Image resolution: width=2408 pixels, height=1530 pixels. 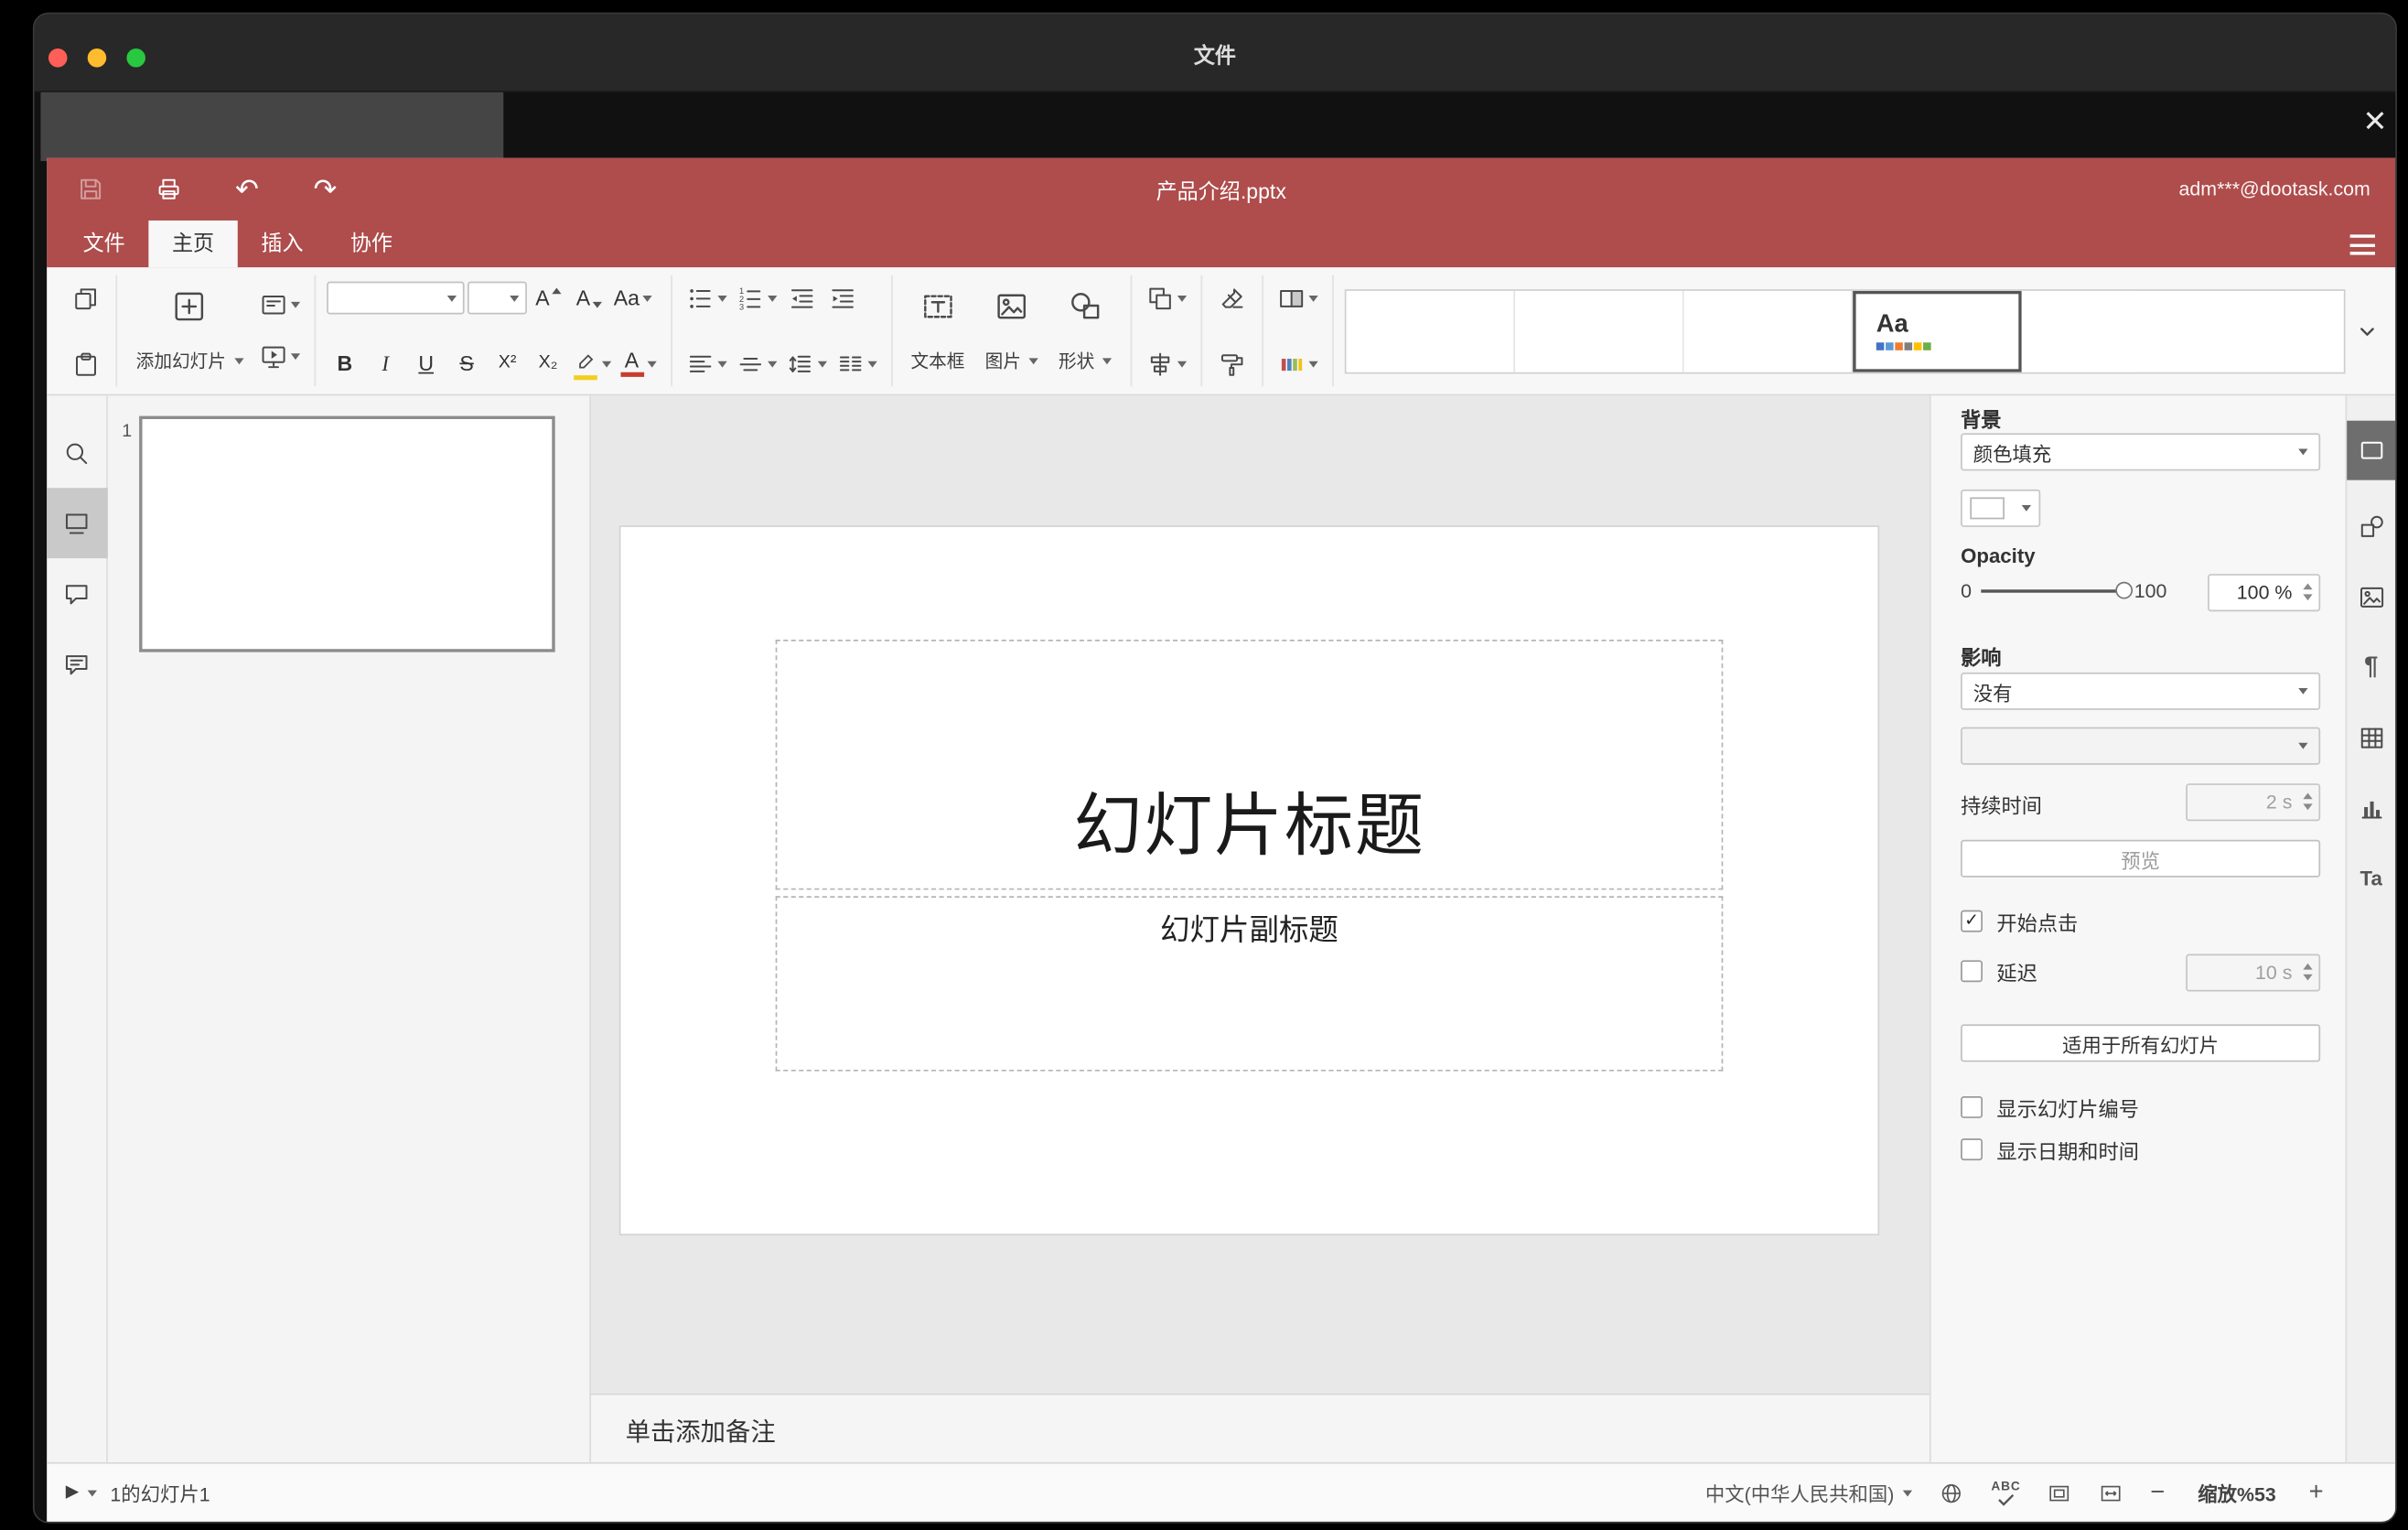 I want to click on vertical-align-button, so click(x=756, y=363).